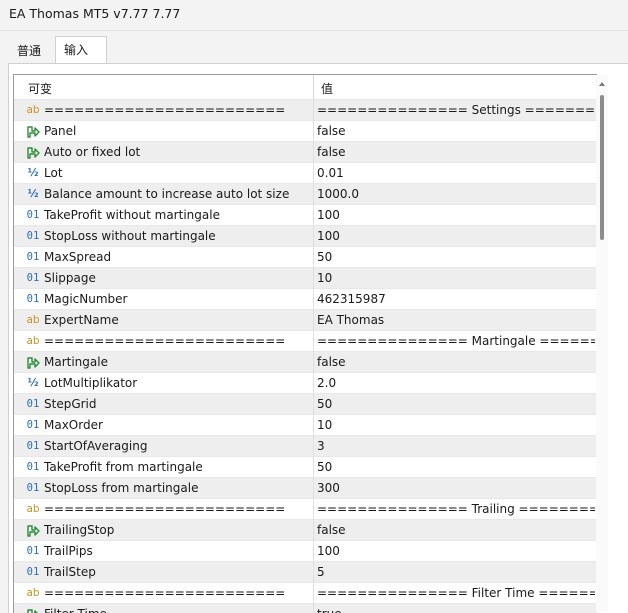  What do you see at coordinates (602, 343) in the screenshot?
I see `vertical-scrollbar` at bounding box center [602, 343].